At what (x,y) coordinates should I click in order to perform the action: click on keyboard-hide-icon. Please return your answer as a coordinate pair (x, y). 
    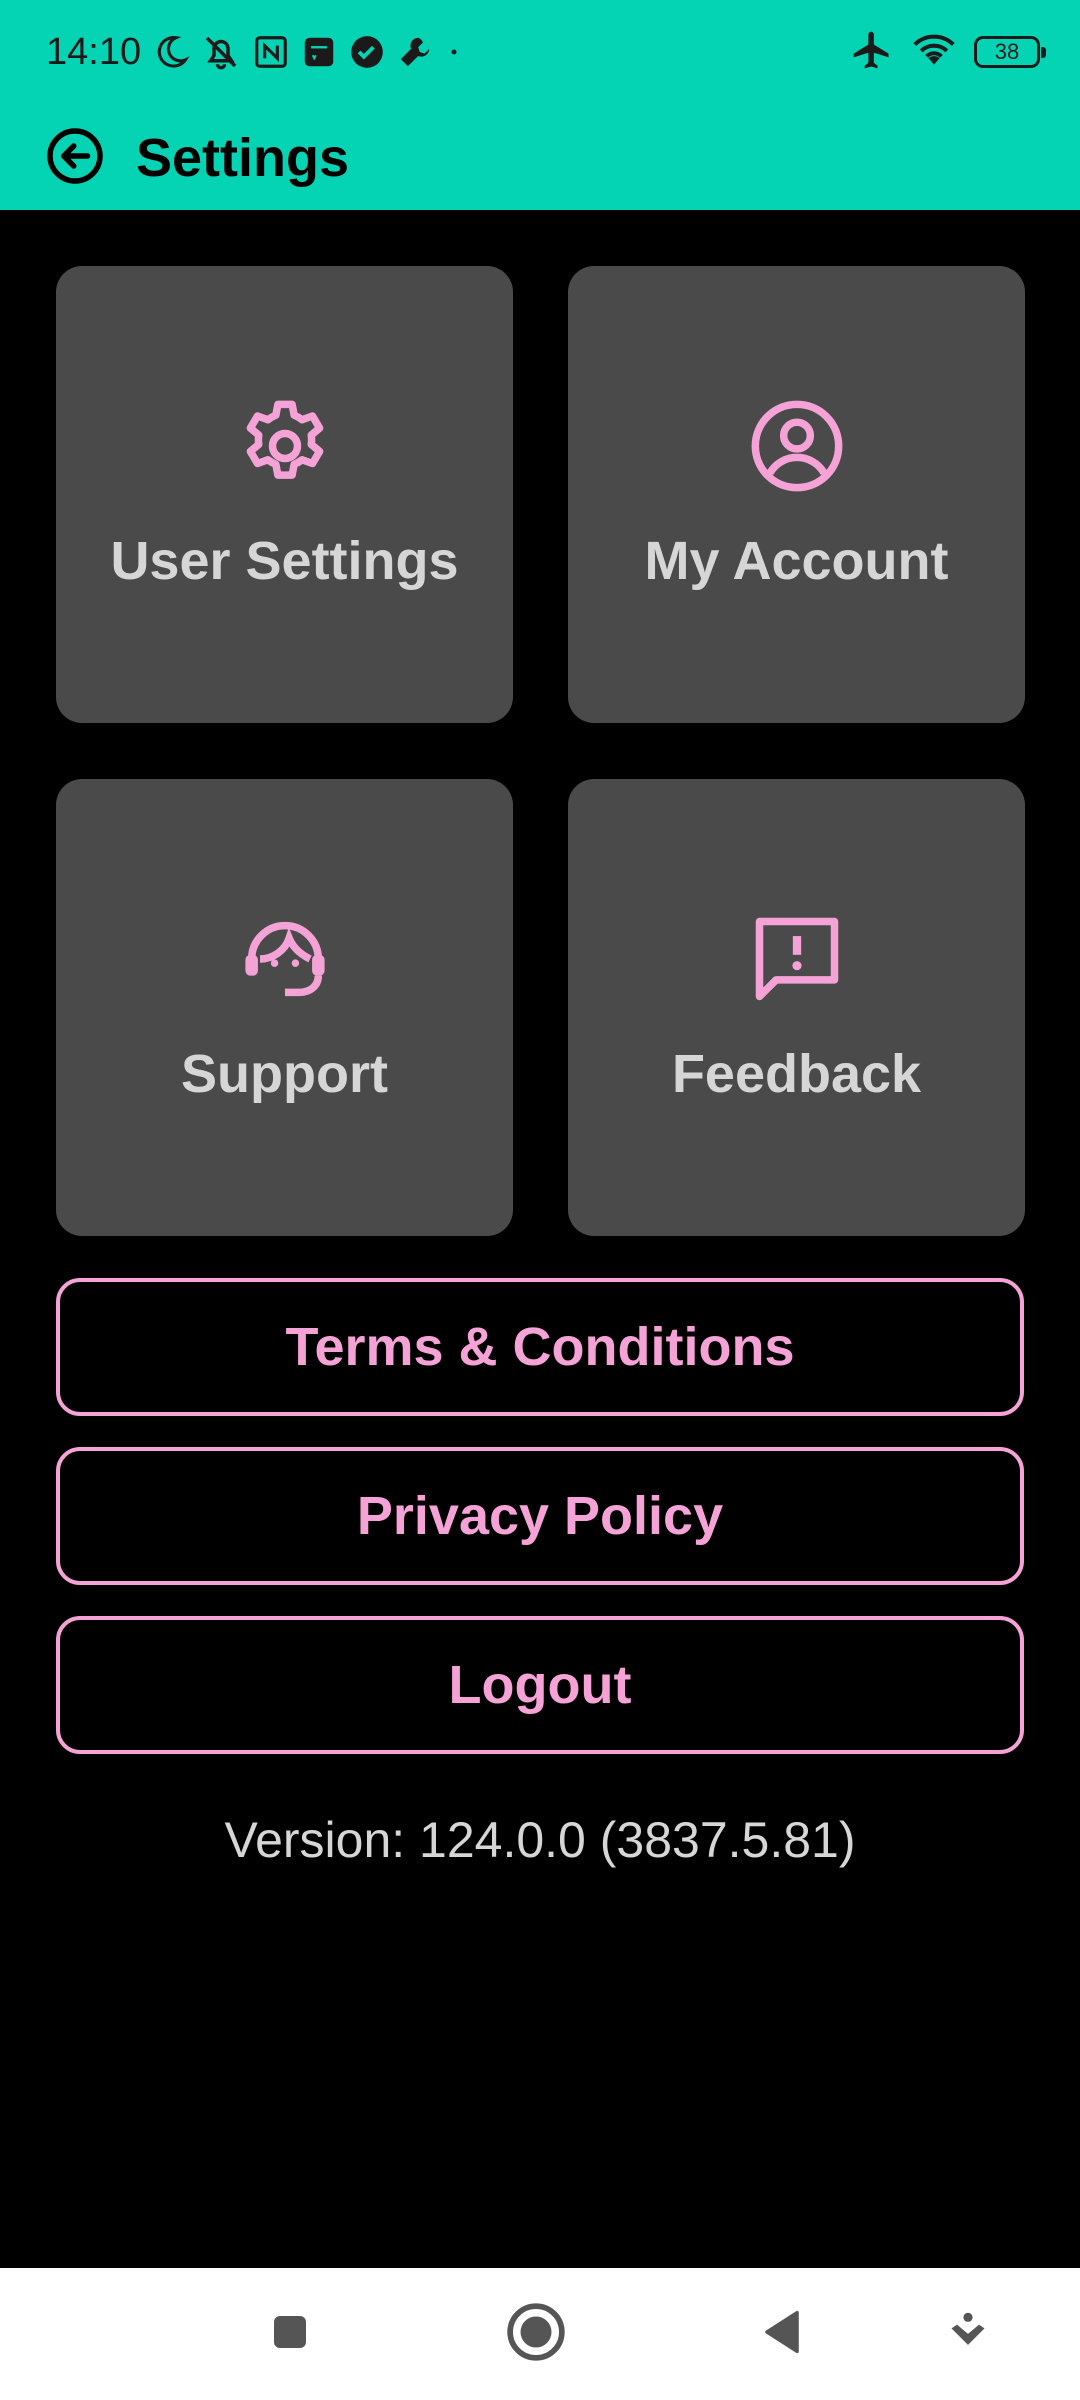
    Looking at the image, I should click on (968, 2334).